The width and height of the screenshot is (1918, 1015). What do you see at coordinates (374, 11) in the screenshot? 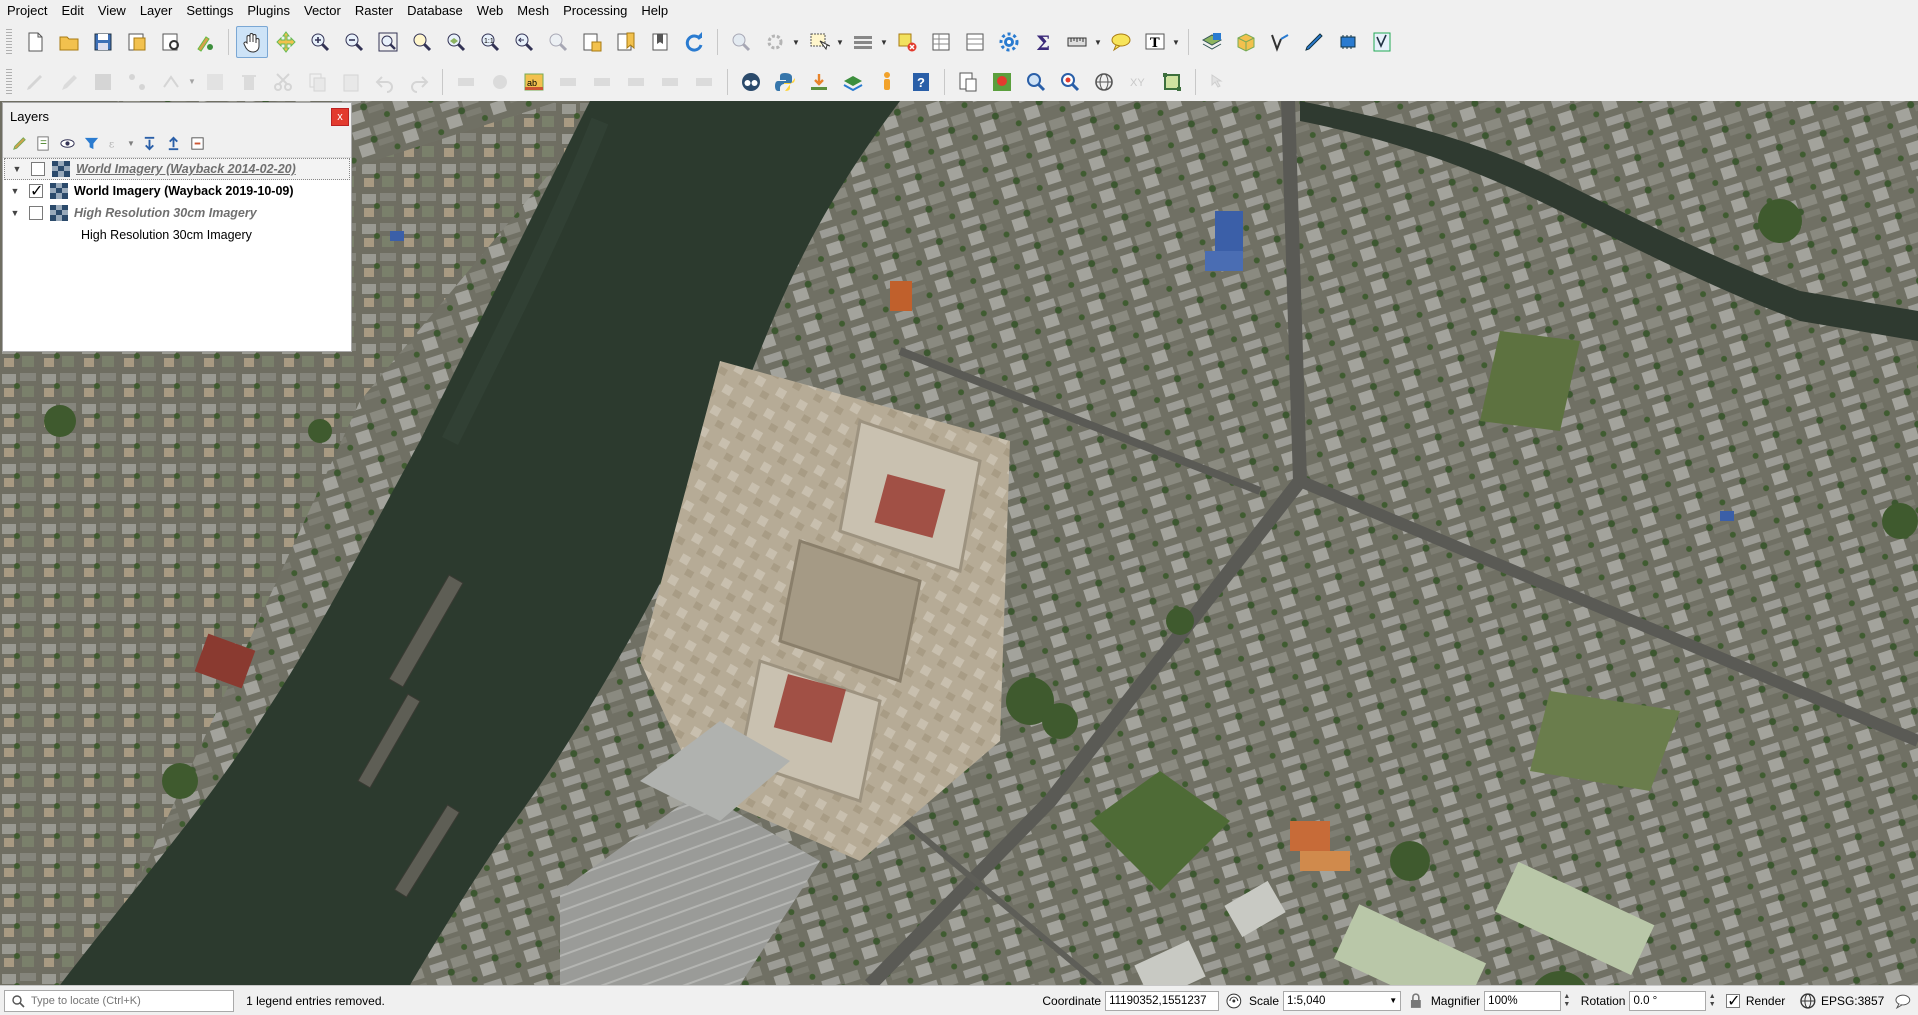
I see `menu-raster: Raster` at bounding box center [374, 11].